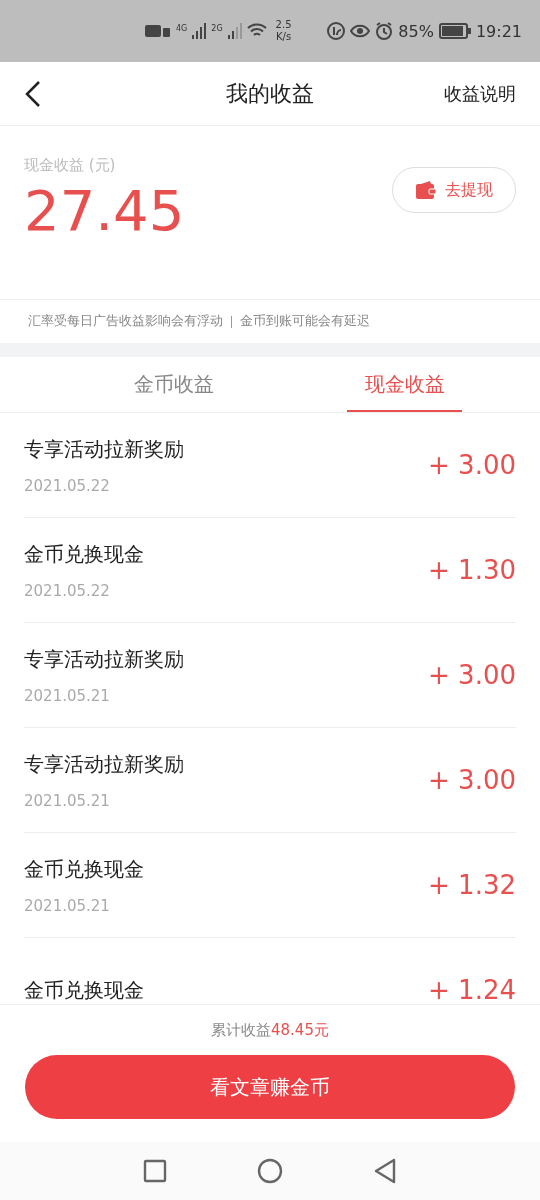  Describe the element at coordinates (182, 28) in the screenshot. I see `network-label: 4G` at that location.